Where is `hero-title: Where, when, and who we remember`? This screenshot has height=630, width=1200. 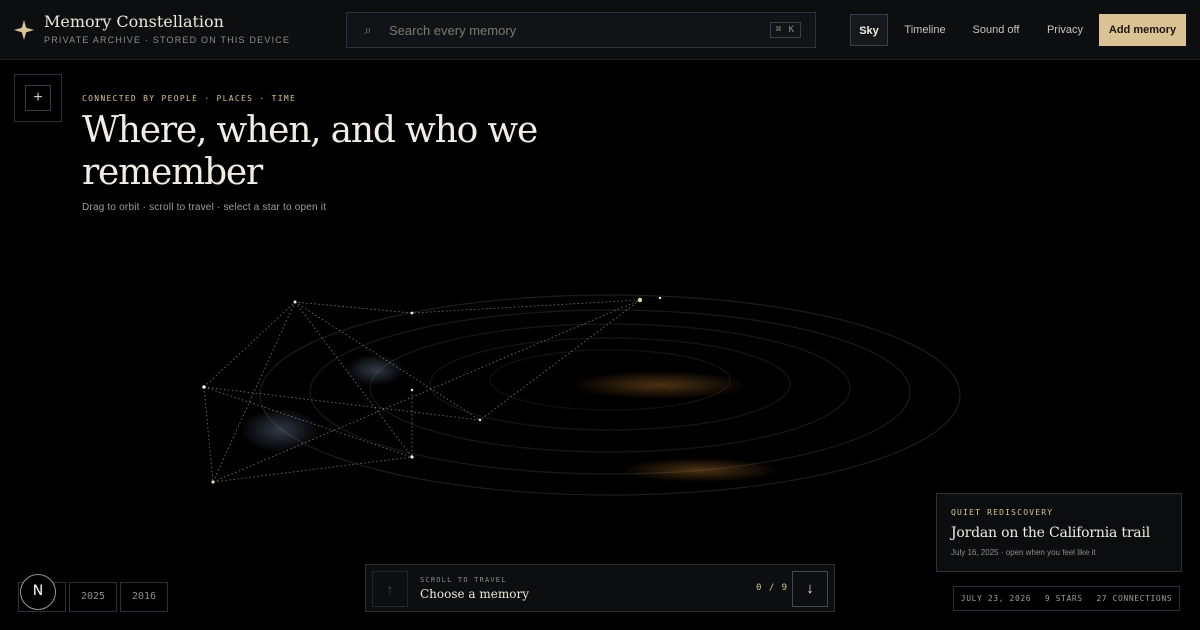
hero-title: Where, when, and who we remember is located at coordinates (310, 151).